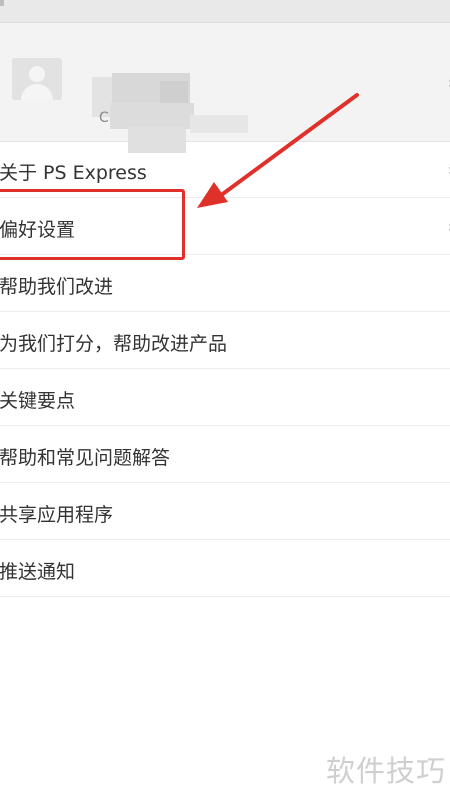  What do you see at coordinates (278, 150) in the screenshot?
I see `annotation-arrow-icon` at bounding box center [278, 150].